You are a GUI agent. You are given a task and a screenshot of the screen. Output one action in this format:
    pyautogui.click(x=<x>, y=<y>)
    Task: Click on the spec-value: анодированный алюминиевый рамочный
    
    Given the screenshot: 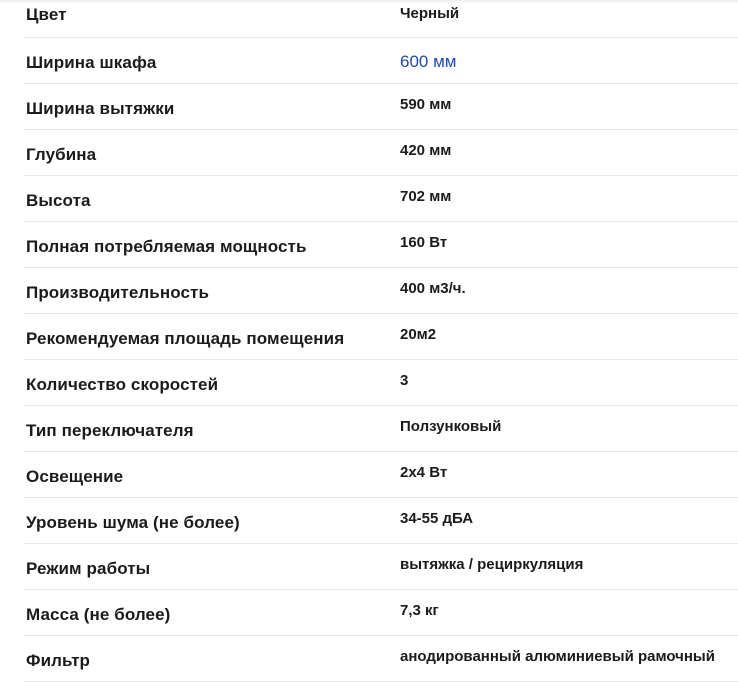 What is the action you would take?
    pyautogui.click(x=557, y=656)
    